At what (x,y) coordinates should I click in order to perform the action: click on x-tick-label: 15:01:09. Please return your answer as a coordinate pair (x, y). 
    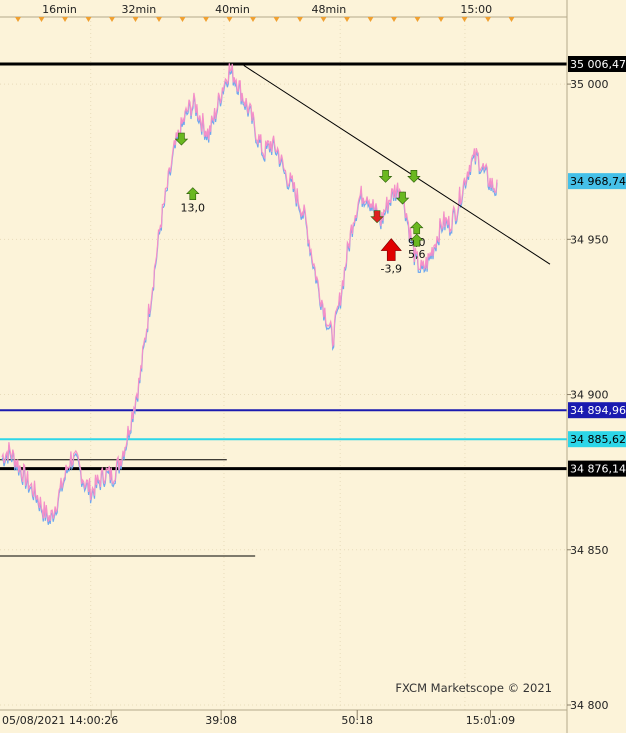
    Looking at the image, I should click on (490, 720).